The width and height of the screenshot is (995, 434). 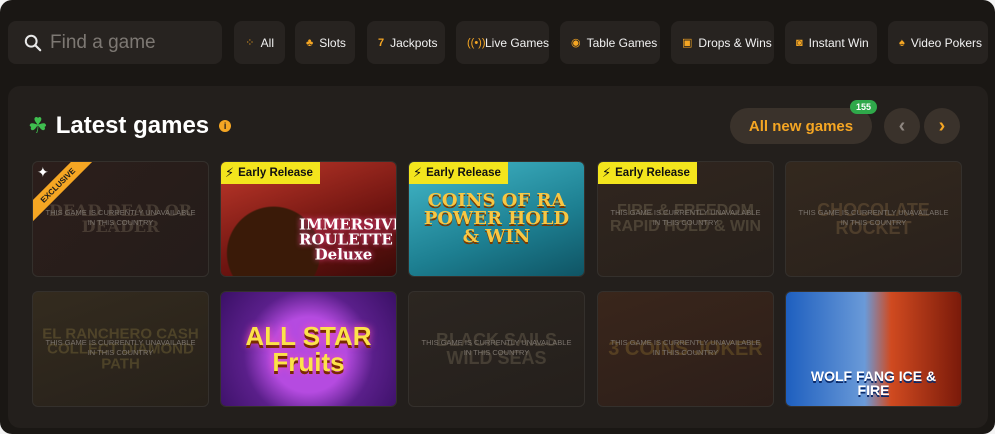 I want to click on category-label: Slots, so click(x=332, y=42).